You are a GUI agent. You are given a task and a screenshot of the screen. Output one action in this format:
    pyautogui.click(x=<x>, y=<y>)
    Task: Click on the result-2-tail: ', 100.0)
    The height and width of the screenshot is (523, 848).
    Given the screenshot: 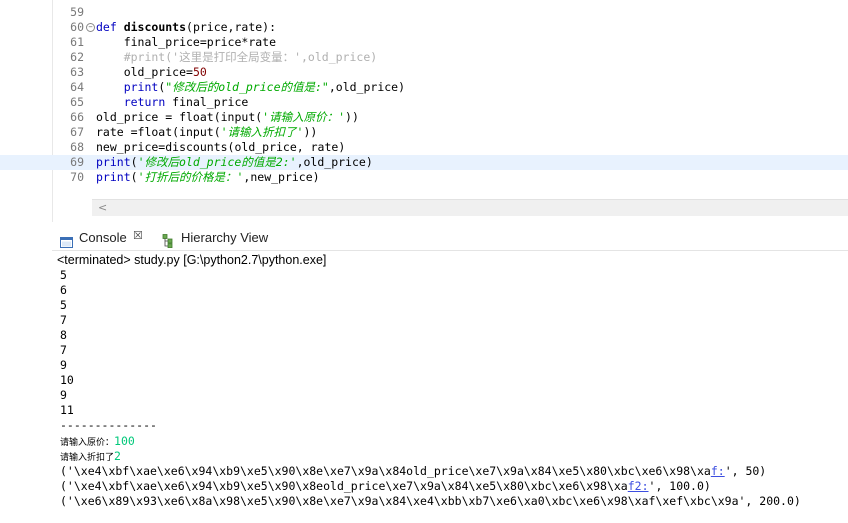 What is the action you would take?
    pyautogui.click(x=679, y=486)
    